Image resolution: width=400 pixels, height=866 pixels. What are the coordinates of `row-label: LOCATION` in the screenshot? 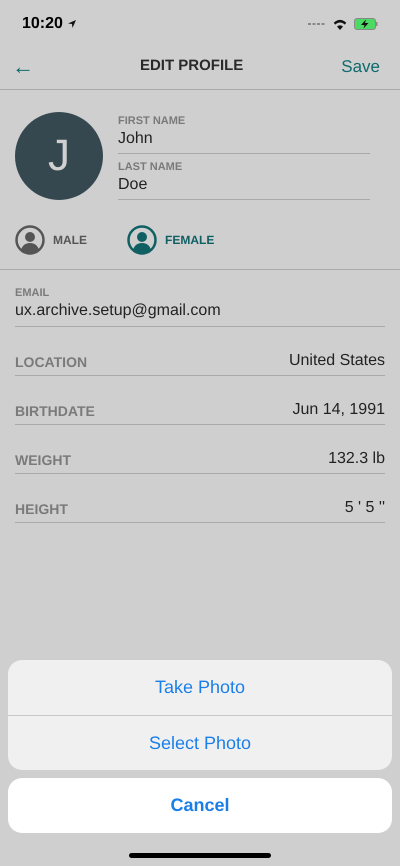 It's located at (51, 362).